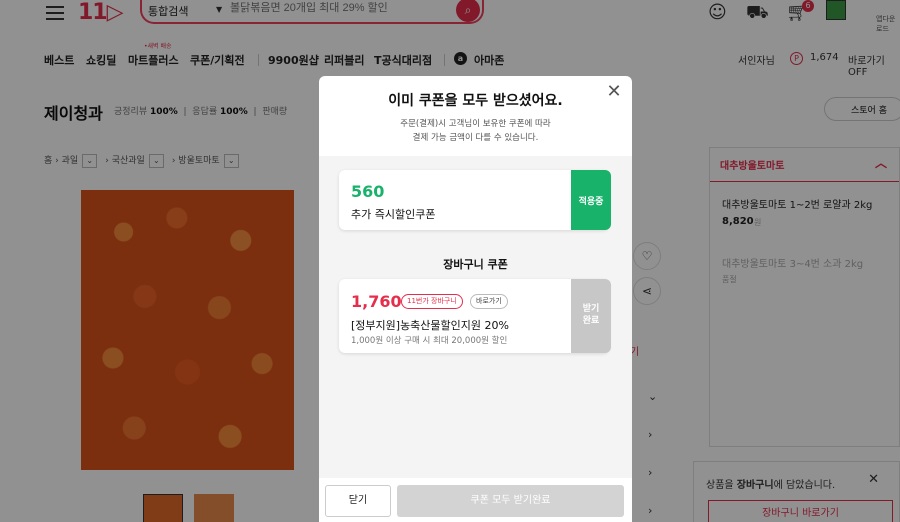 This screenshot has height=522, width=900. I want to click on close-button: 닫기, so click(358, 501).